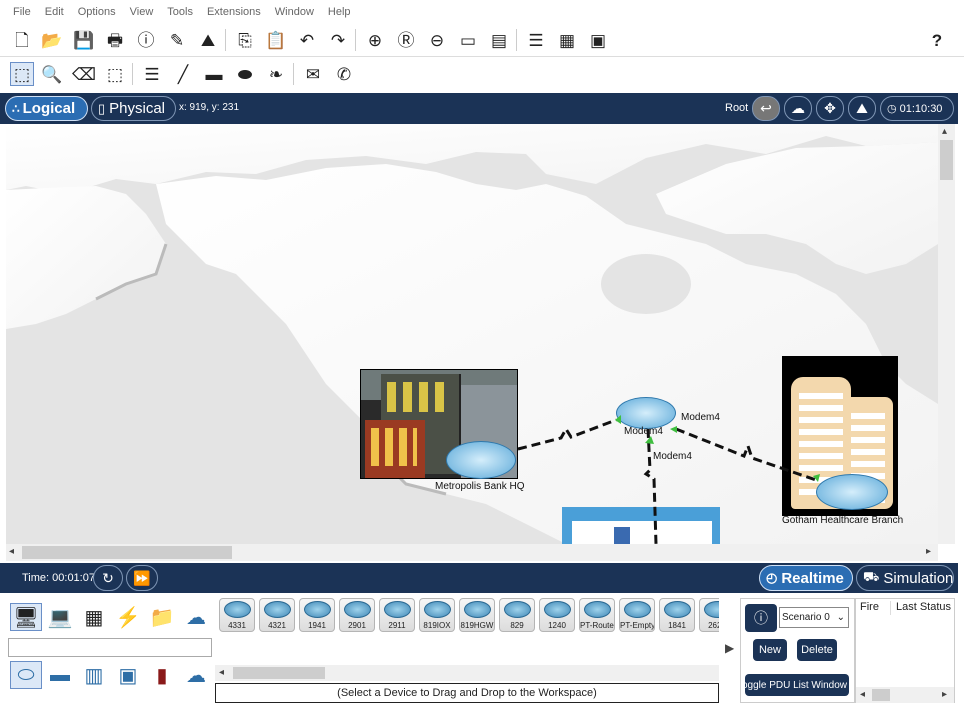  I want to click on wireless-subcategory-icon: ▣, so click(128, 675).